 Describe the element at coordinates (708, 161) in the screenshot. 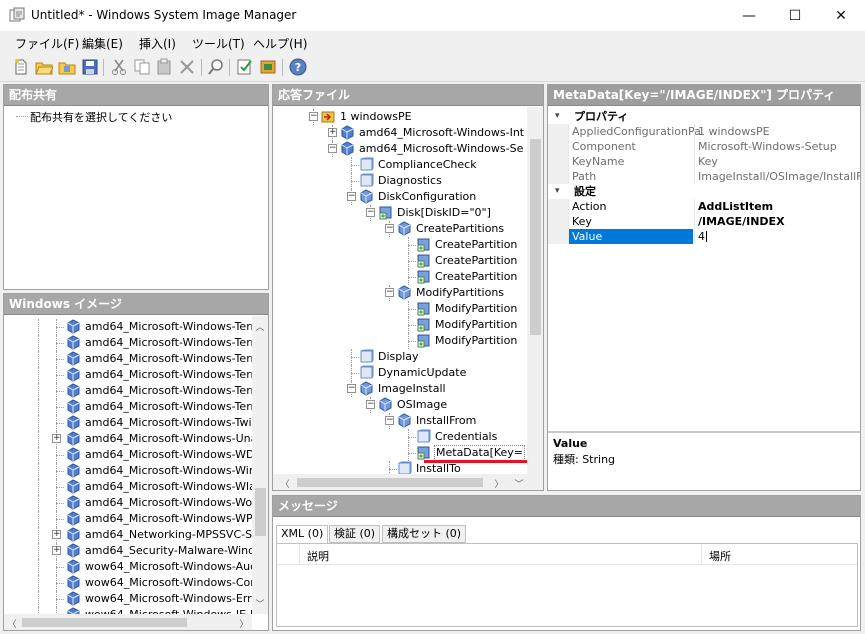

I see `property-value: Key` at that location.